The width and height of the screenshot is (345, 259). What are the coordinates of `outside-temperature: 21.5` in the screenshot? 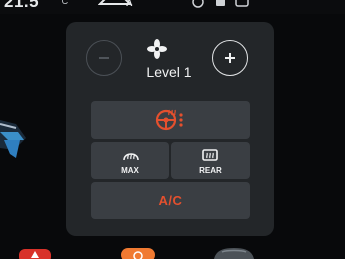 It's located at (22, 5).